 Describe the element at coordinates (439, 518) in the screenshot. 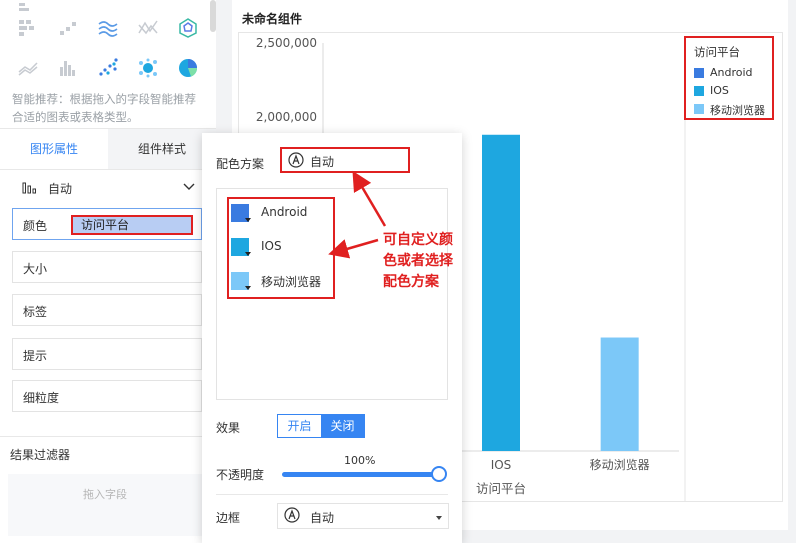

I see `caret-down-icon` at that location.